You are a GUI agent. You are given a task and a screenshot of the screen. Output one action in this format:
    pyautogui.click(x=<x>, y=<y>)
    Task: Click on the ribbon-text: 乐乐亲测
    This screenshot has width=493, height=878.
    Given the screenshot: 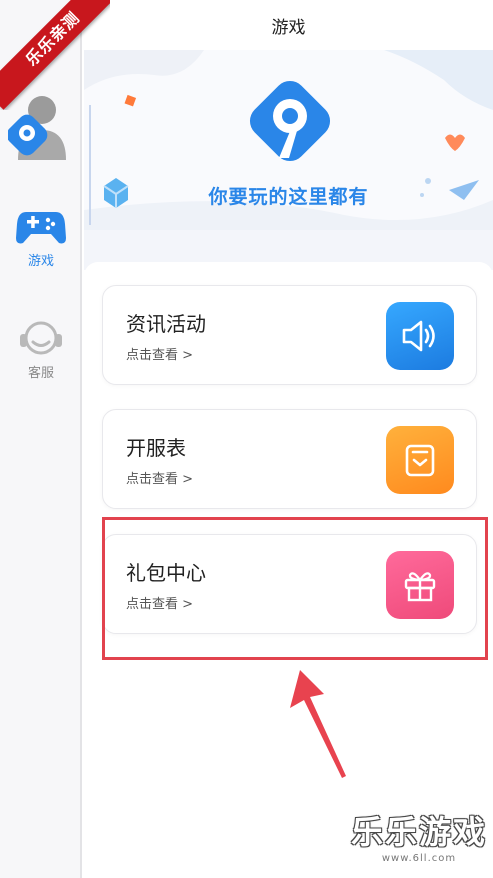 What is the action you would take?
    pyautogui.click(x=55, y=55)
    